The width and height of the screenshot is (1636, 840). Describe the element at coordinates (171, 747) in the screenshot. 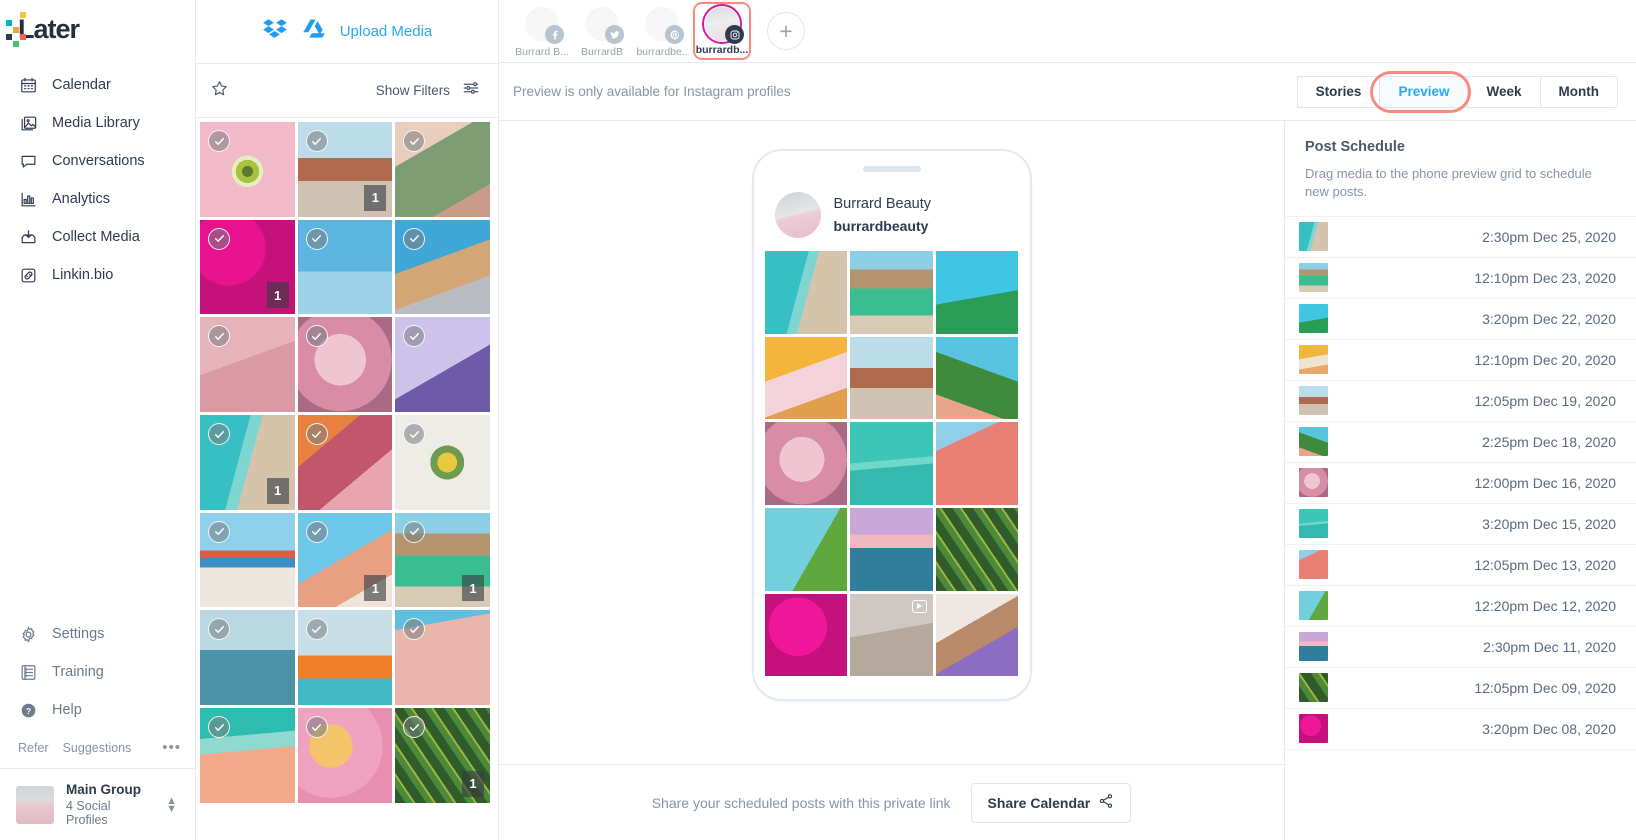

I see `more-options-icon: •••` at that location.